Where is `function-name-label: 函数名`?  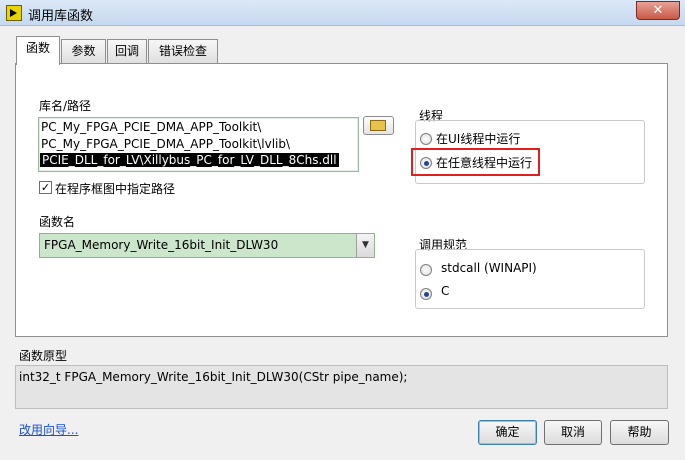 function-name-label: 函数名 is located at coordinates (57, 222).